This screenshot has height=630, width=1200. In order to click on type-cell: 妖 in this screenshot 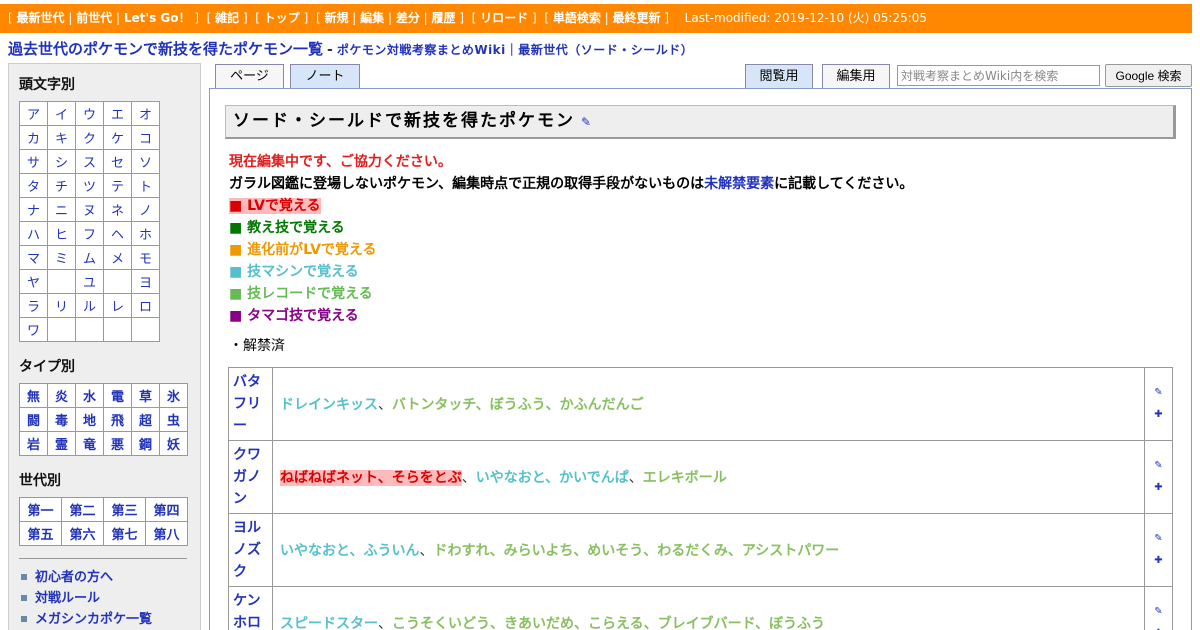, I will do `click(173, 443)`.